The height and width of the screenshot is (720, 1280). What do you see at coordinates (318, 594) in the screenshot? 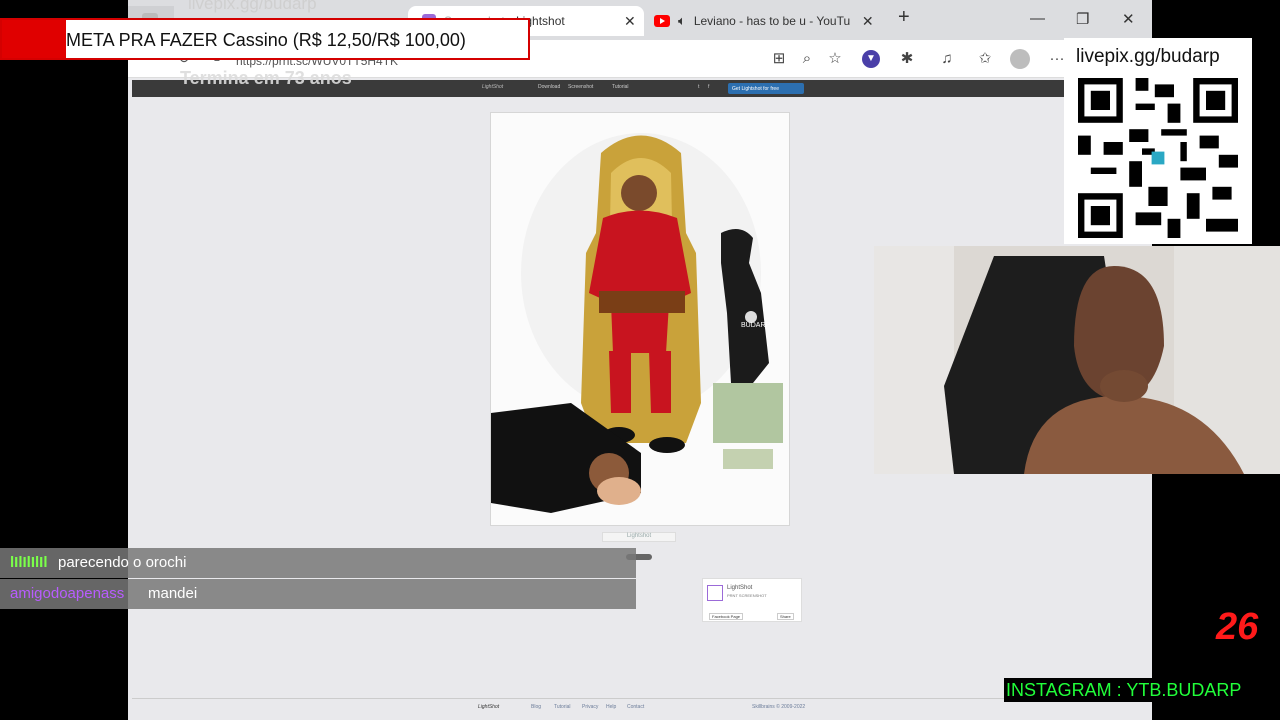
I see `chat-message: amigodoapenass mandei` at bounding box center [318, 594].